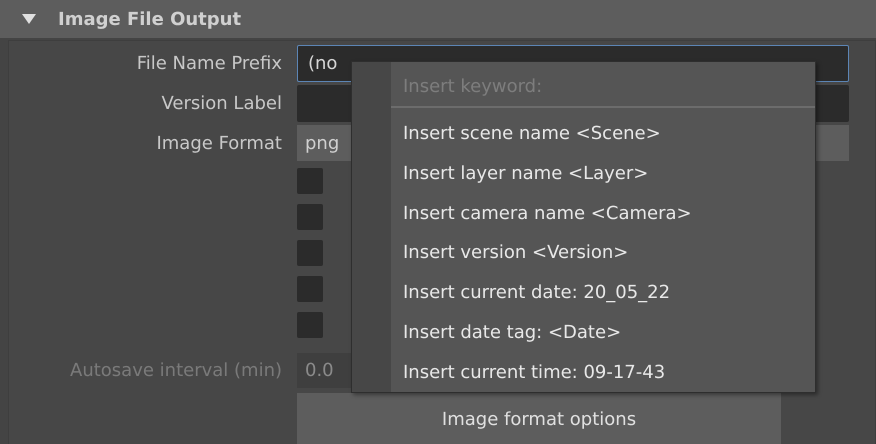 The height and width of the screenshot is (444, 876). I want to click on field-label: Version Label, so click(222, 103).